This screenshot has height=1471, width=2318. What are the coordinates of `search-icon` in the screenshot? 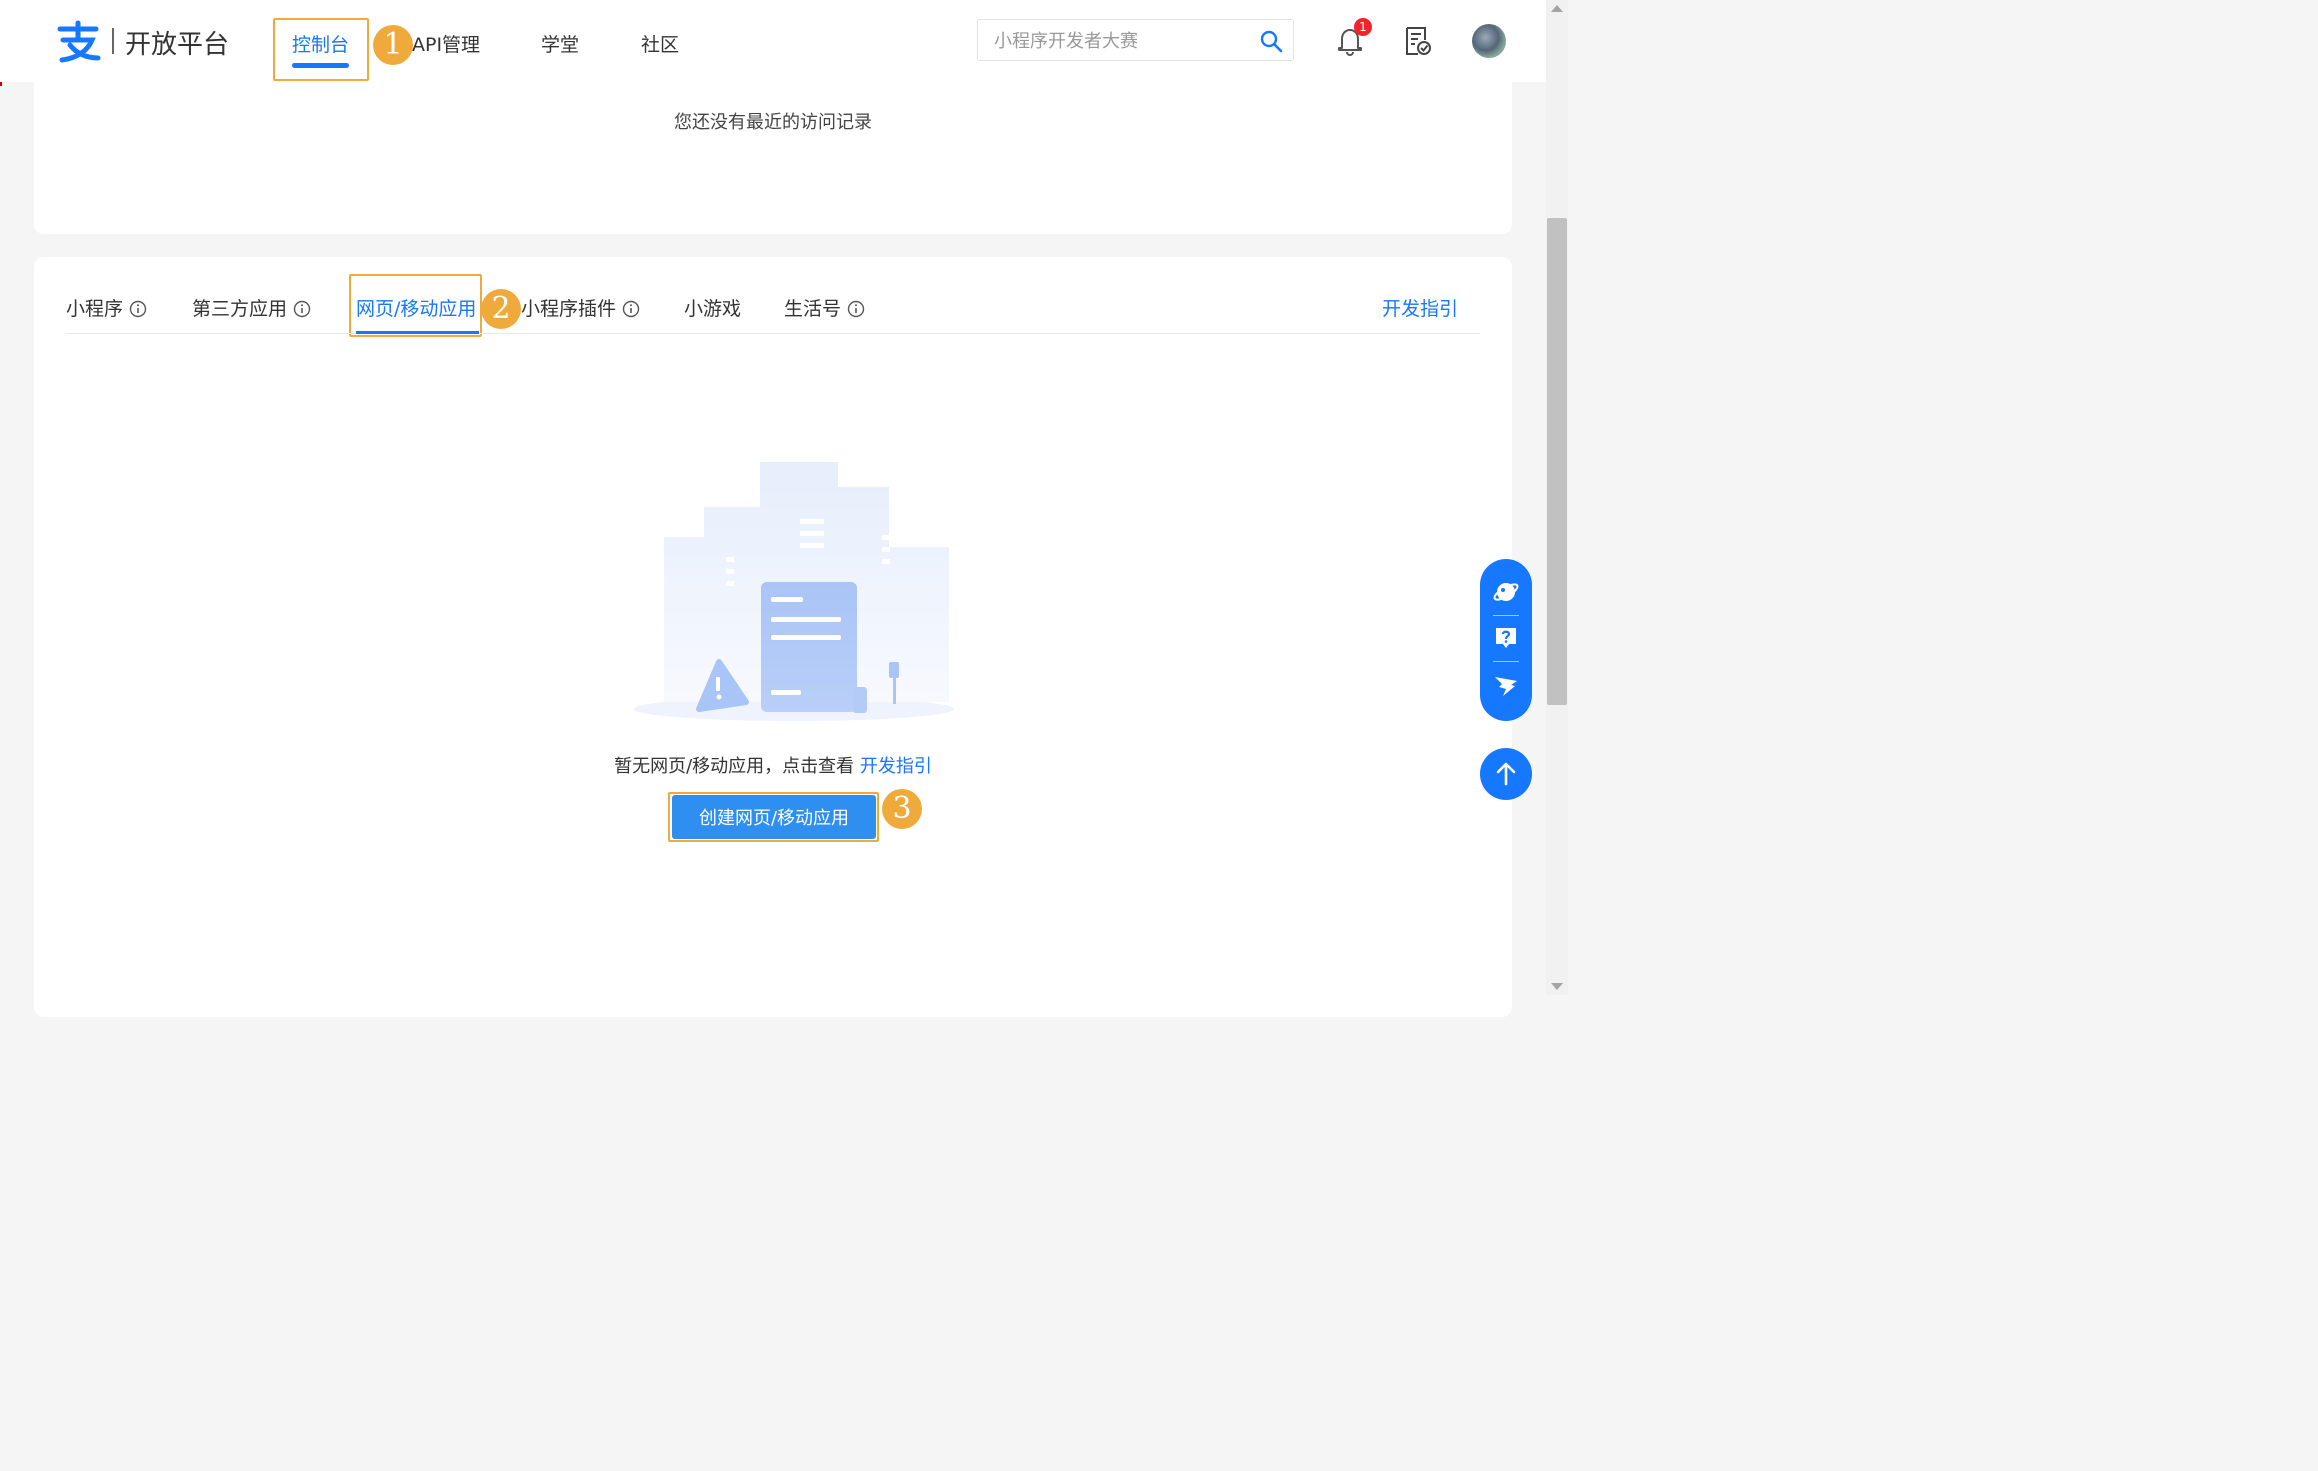 It's located at (1271, 41).